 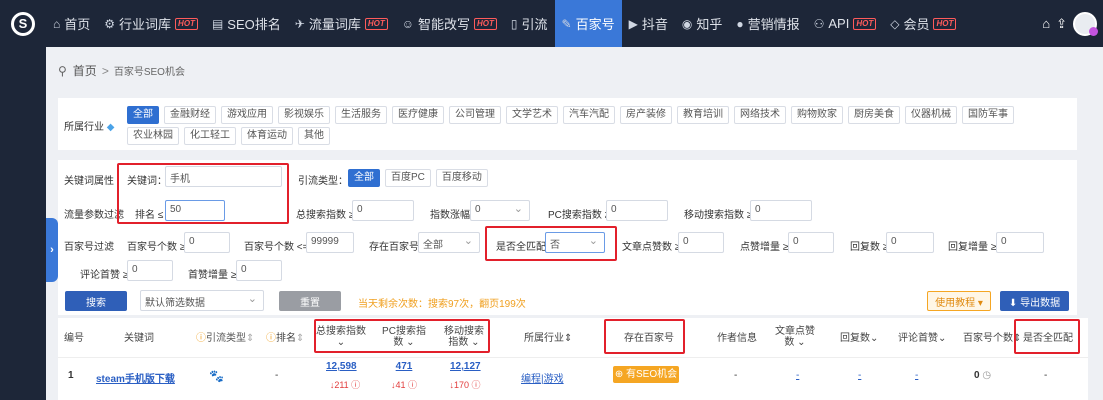 What do you see at coordinates (364, 178) in the screenshot?
I see `traffic-type-tag: 全部` at bounding box center [364, 178].